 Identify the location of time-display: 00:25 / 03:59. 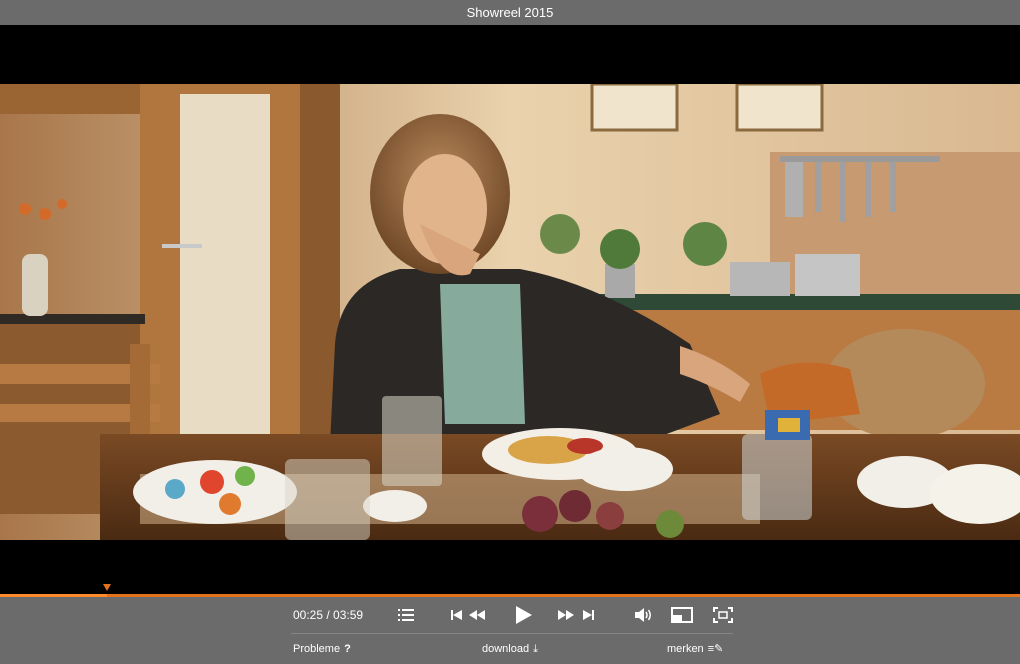
(328, 615).